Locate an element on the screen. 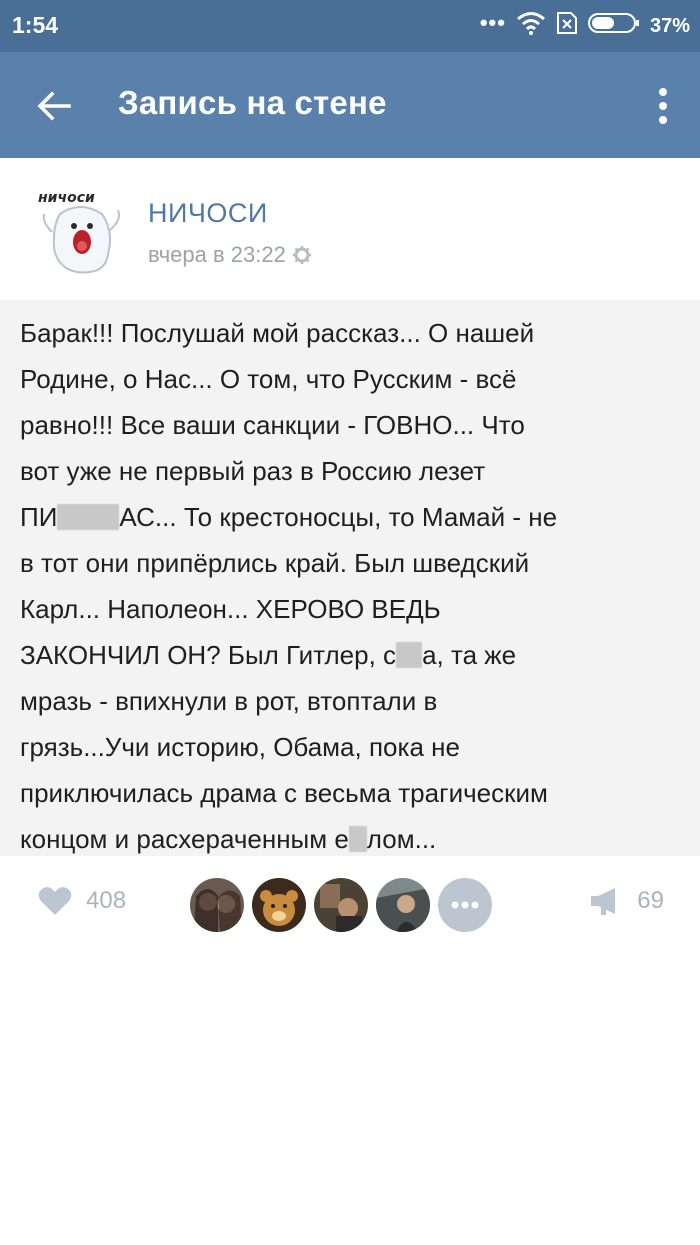 The width and height of the screenshot is (700, 1245). share-button: 69 is located at coordinates (626, 901).